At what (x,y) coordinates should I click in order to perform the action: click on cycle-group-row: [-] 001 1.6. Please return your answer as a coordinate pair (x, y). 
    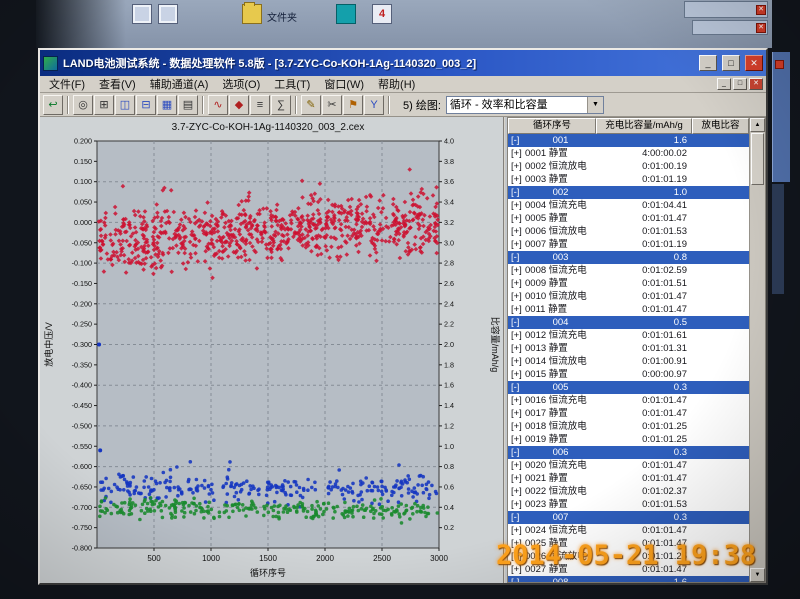
    Looking at the image, I should click on (628, 140).